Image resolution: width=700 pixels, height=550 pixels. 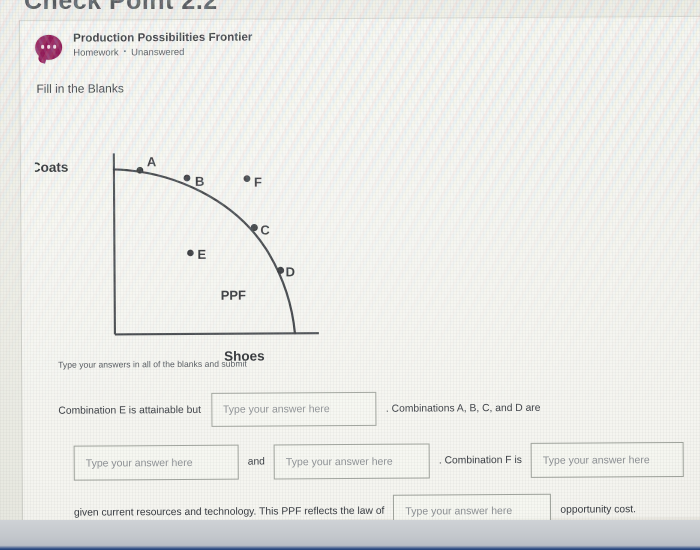 I want to click on row1-trail-text: . Combinations A, B, C, and D are, so click(x=463, y=408).